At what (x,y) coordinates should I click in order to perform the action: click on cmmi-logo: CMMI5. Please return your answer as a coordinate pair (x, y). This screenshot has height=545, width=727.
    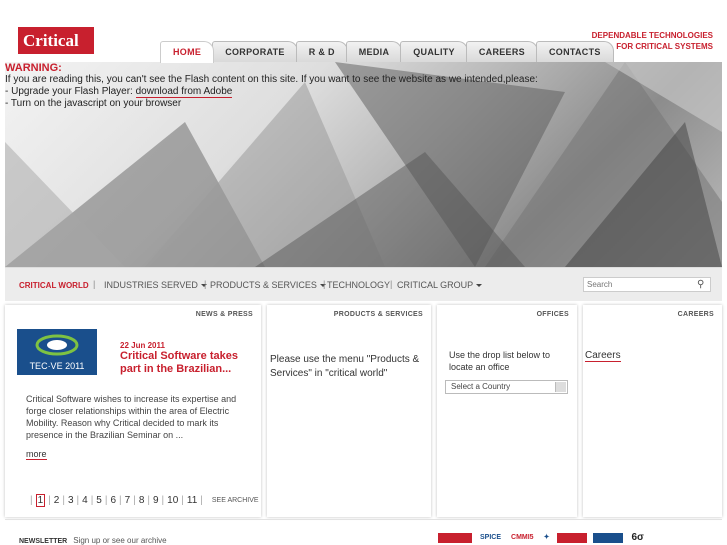
    Looking at the image, I should click on (522, 537).